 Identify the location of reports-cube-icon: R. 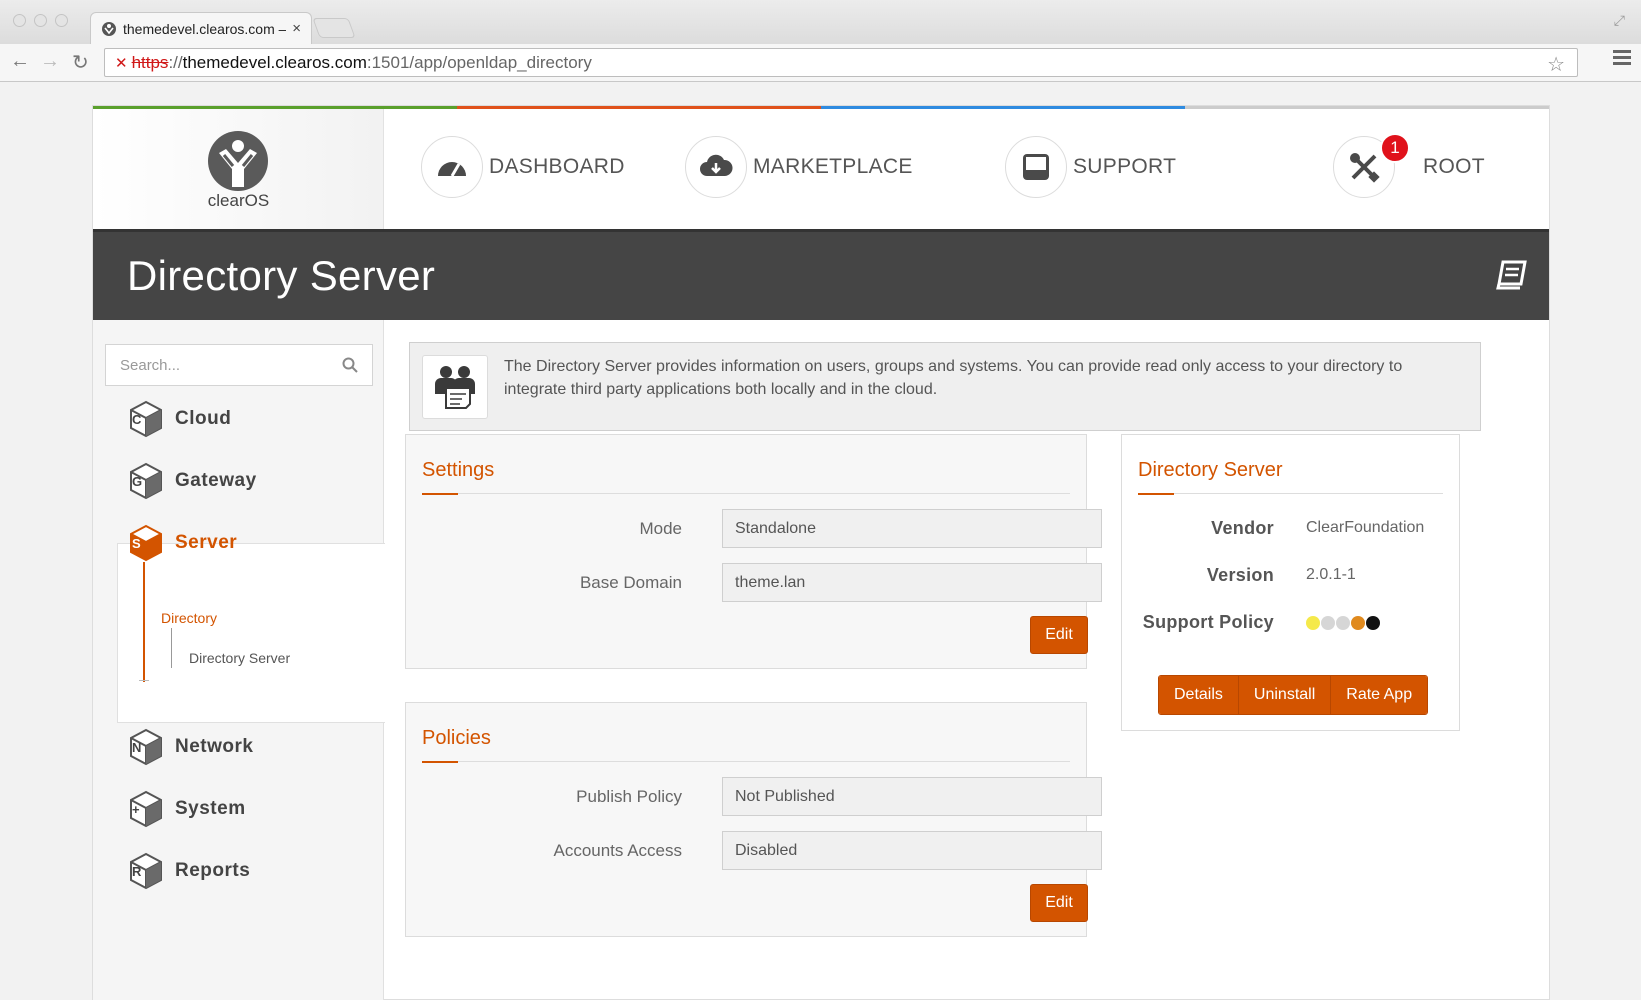
(146, 871).